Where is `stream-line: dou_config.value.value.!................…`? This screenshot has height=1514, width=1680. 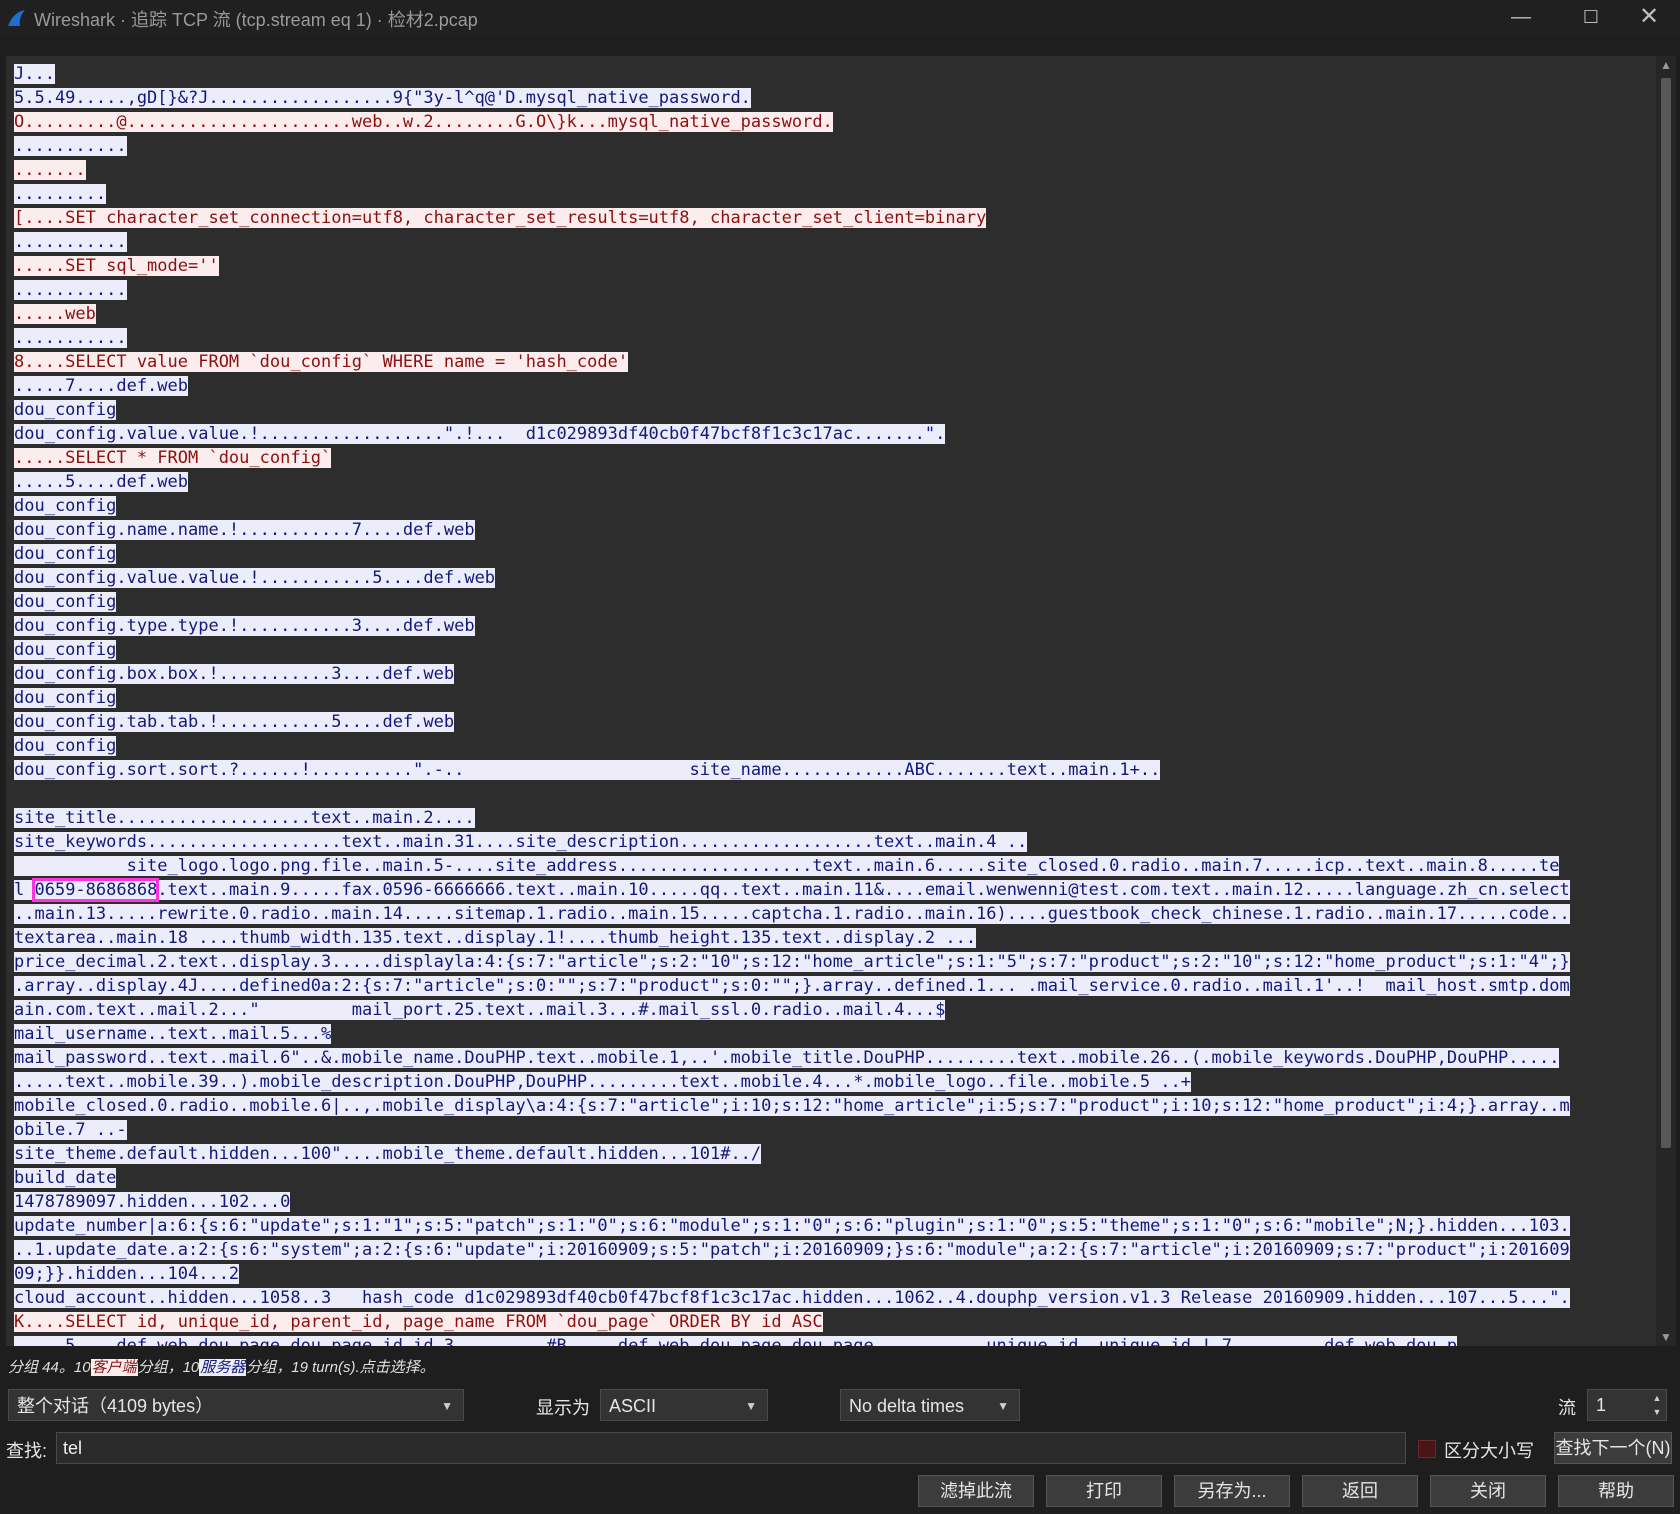
stream-line: dou_config.value.value.!................… is located at coordinates (833, 434).